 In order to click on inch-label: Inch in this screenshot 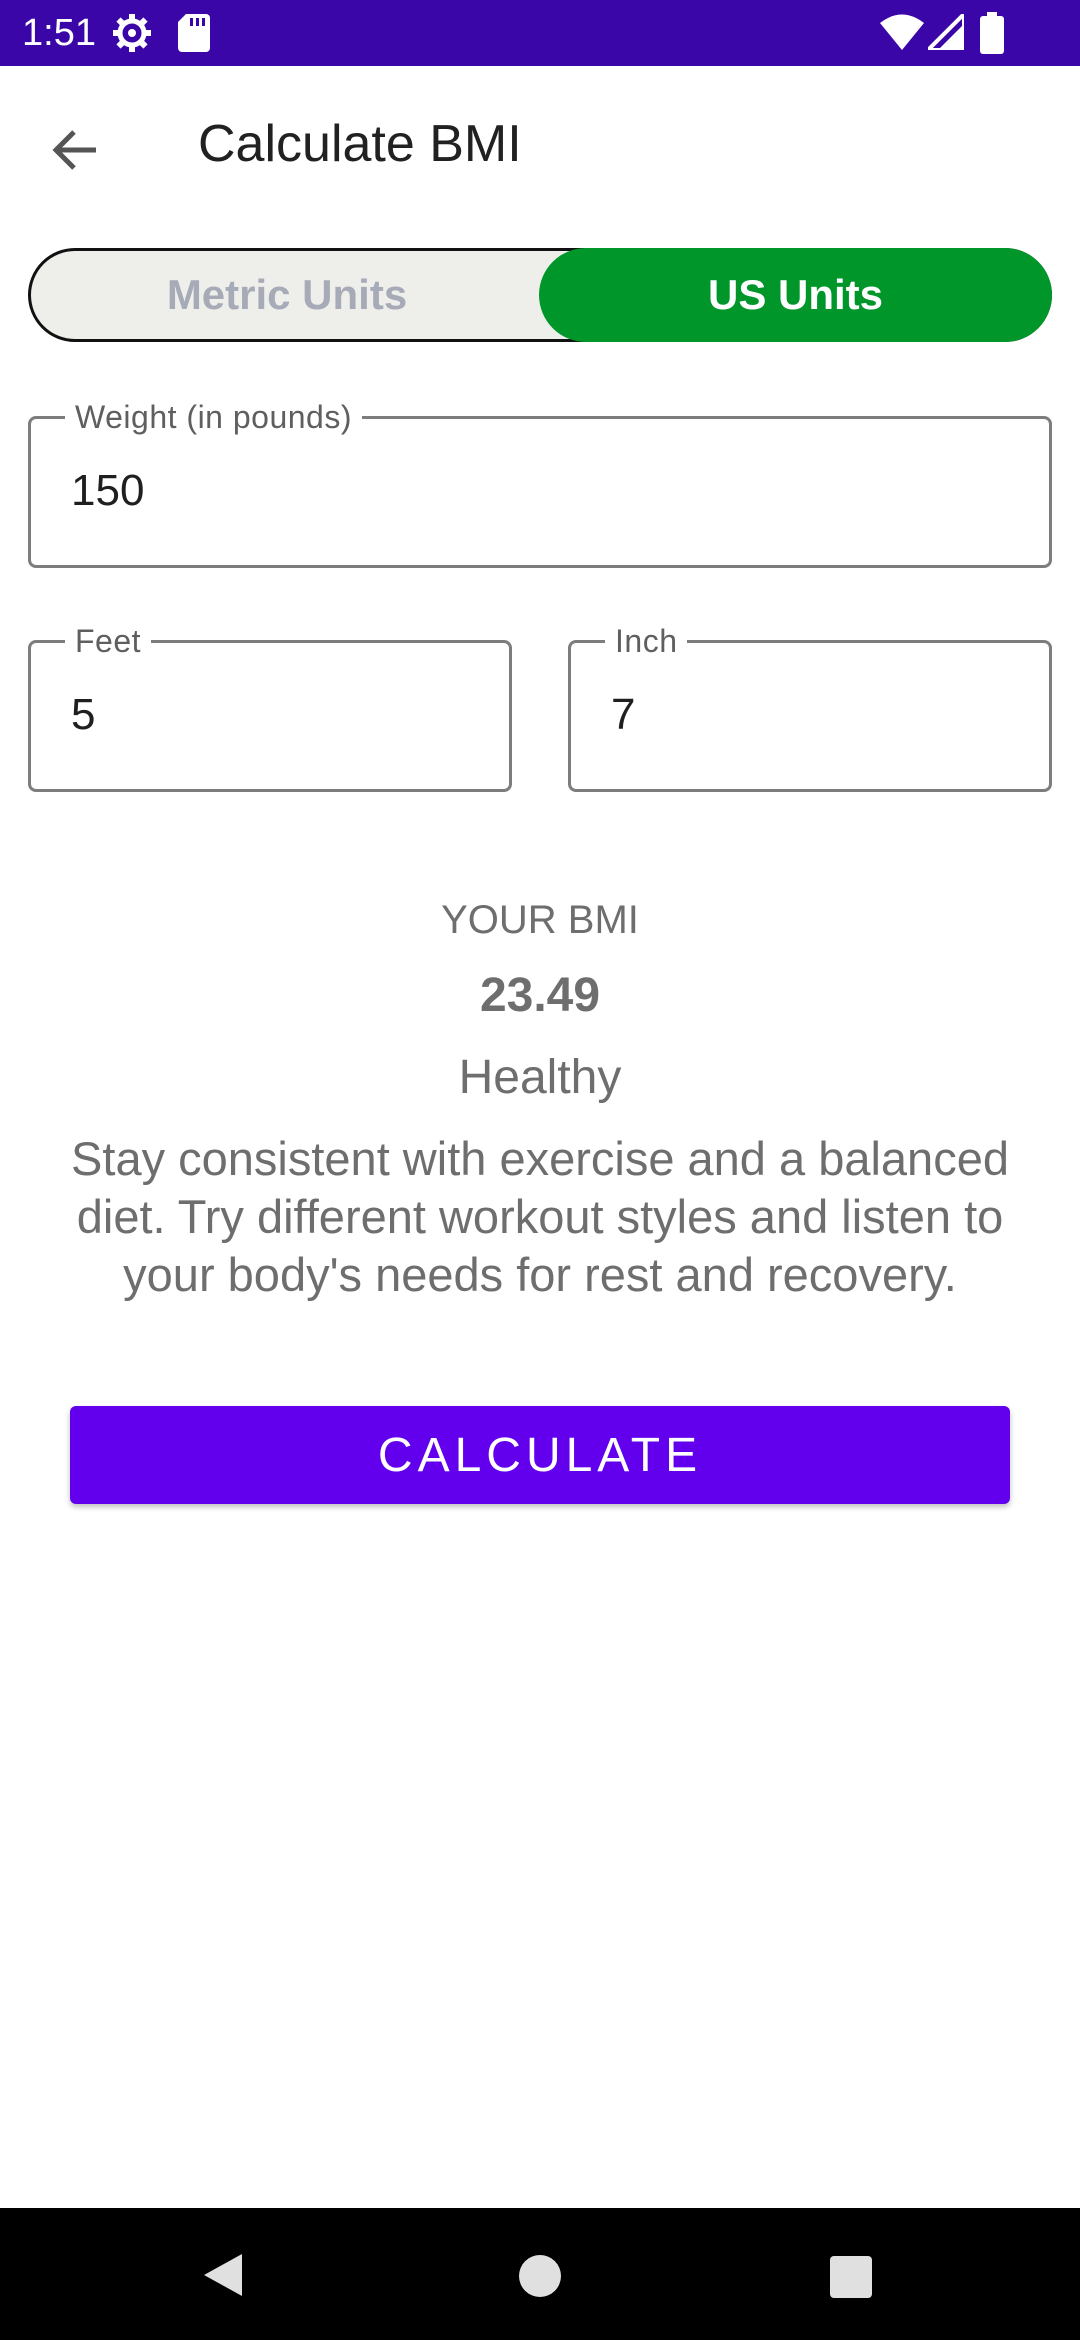, I will do `click(646, 641)`.